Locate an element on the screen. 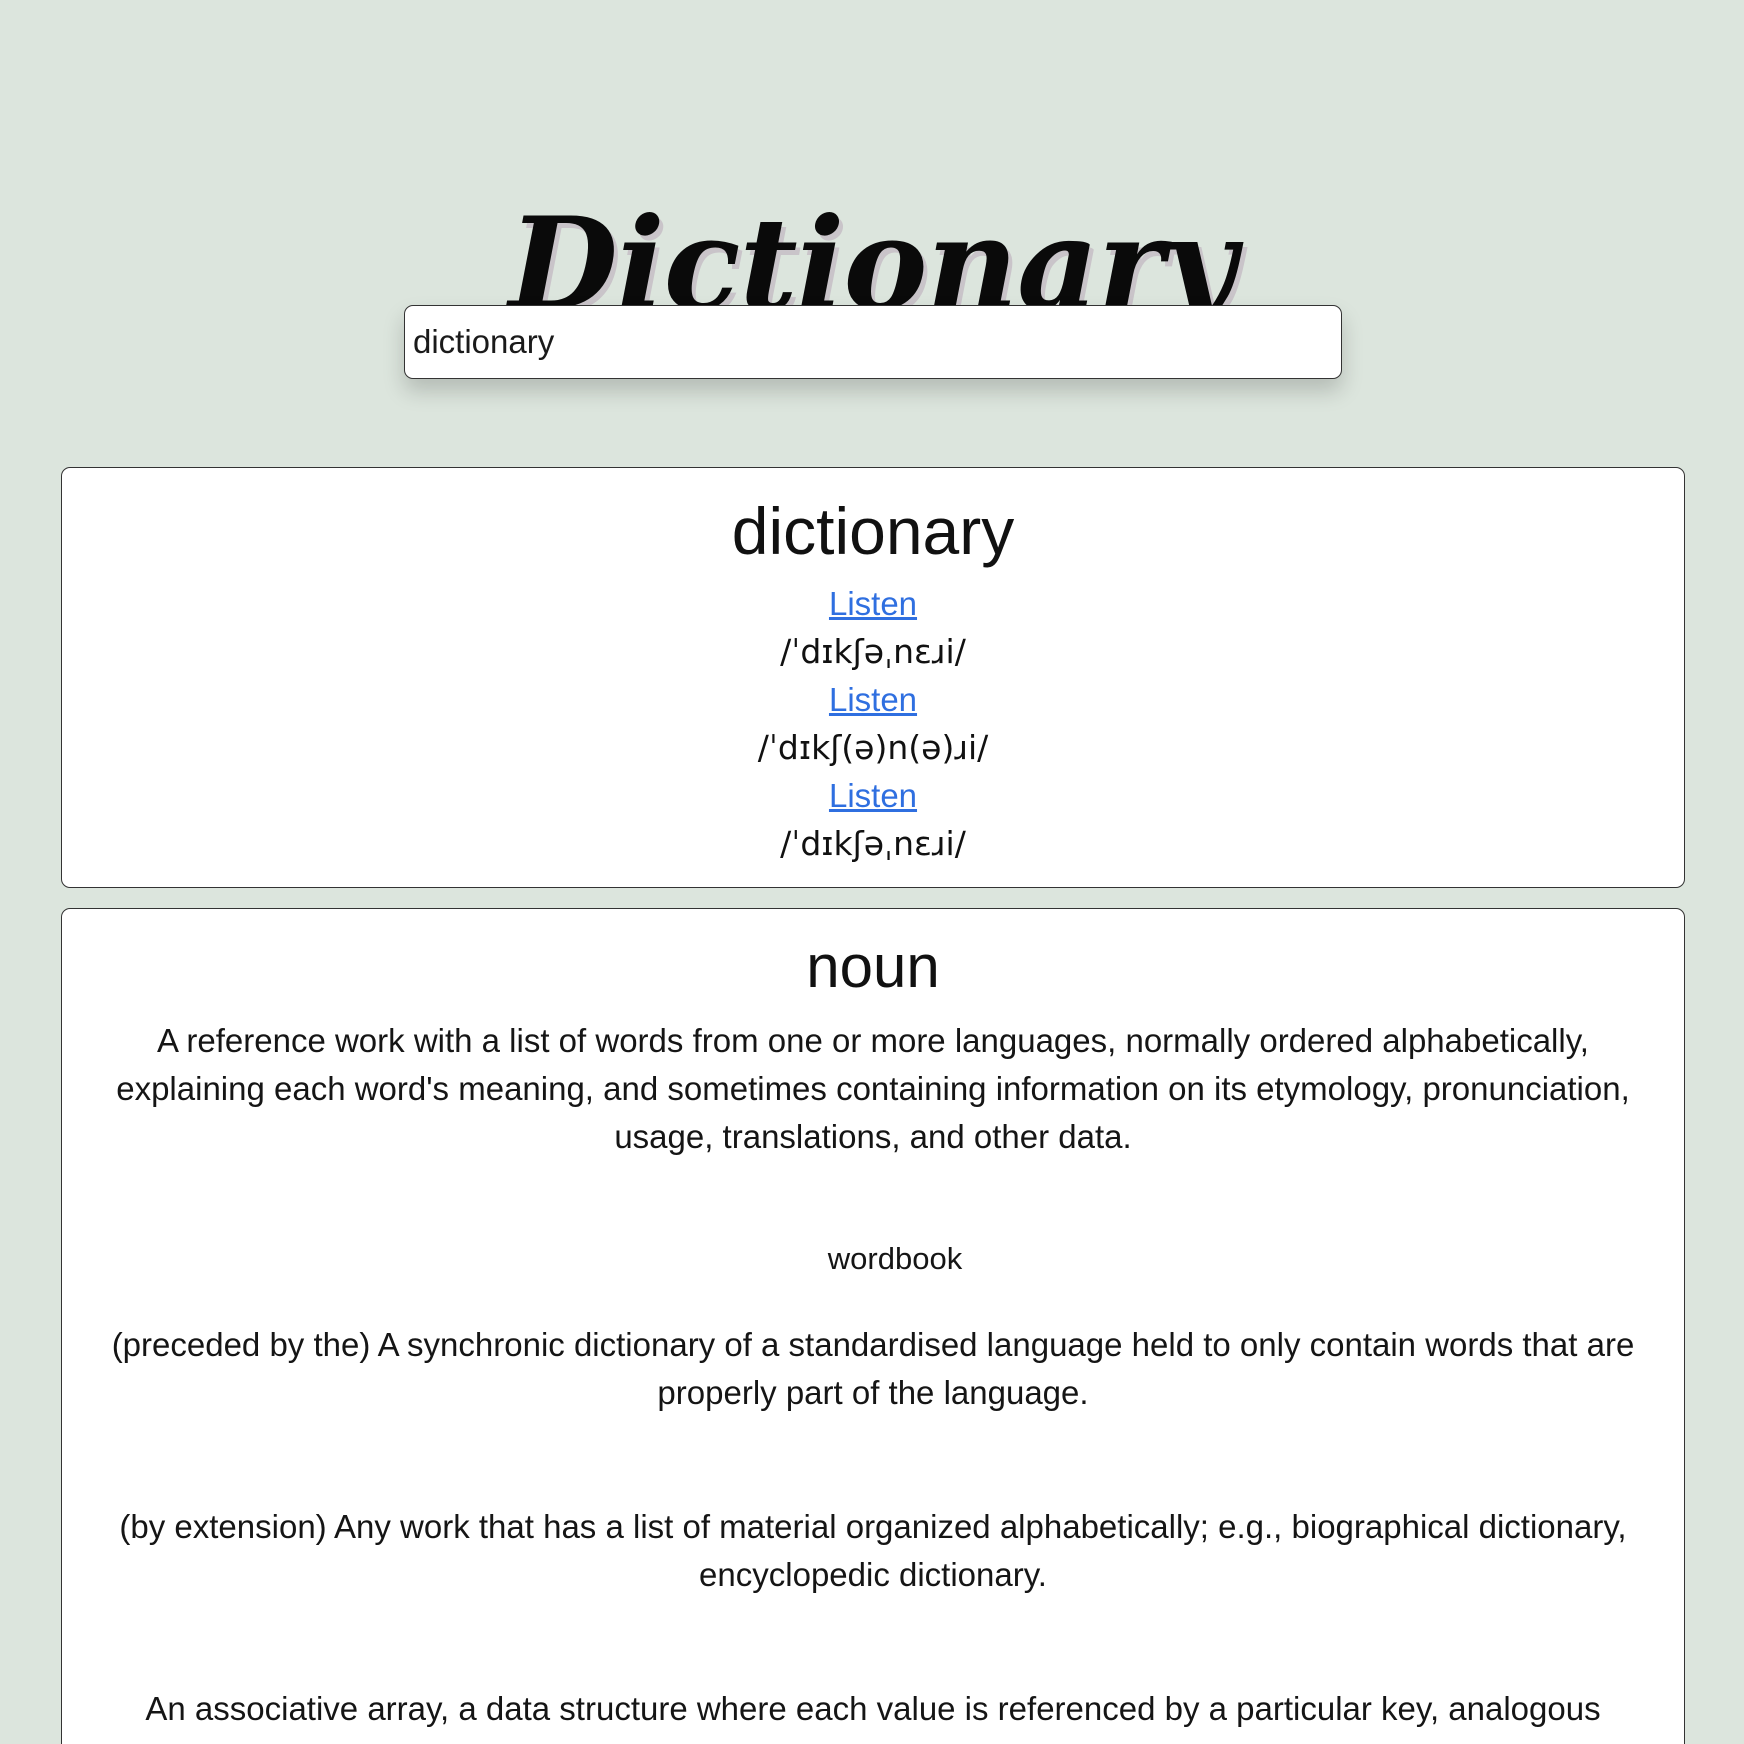 The height and width of the screenshot is (1744, 1744). part-of-speech-heading: noun is located at coordinates (873, 966).